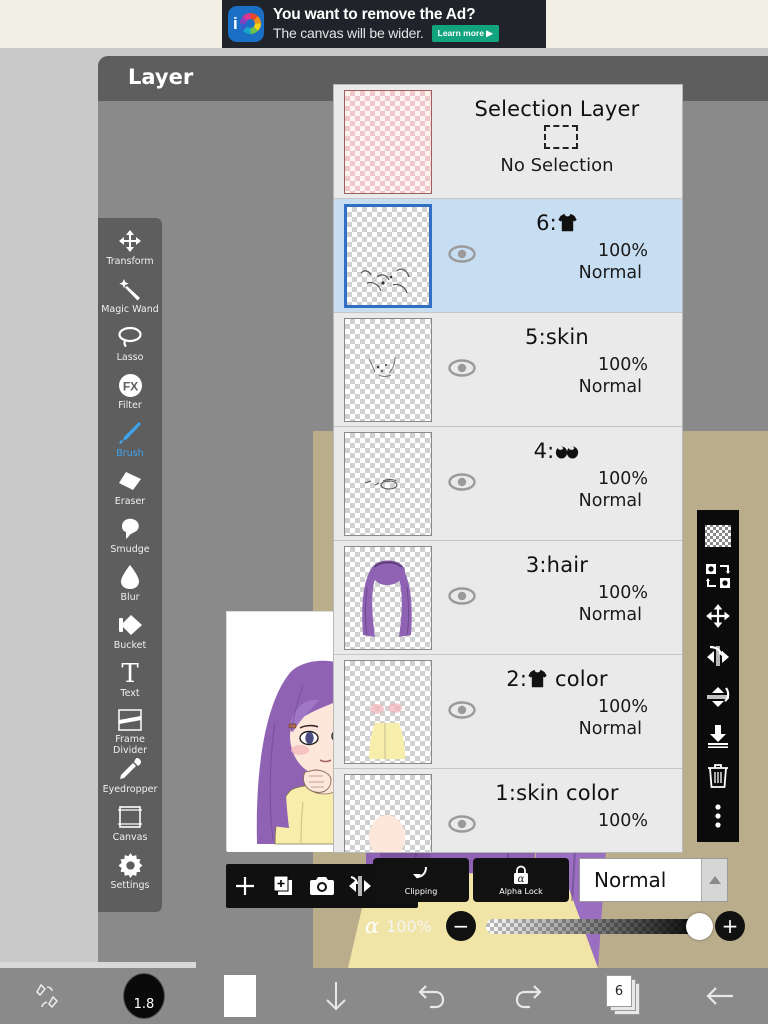 The height and width of the screenshot is (1024, 768). What do you see at coordinates (360, 886) in the screenshot?
I see `flip-horizontal-button` at bounding box center [360, 886].